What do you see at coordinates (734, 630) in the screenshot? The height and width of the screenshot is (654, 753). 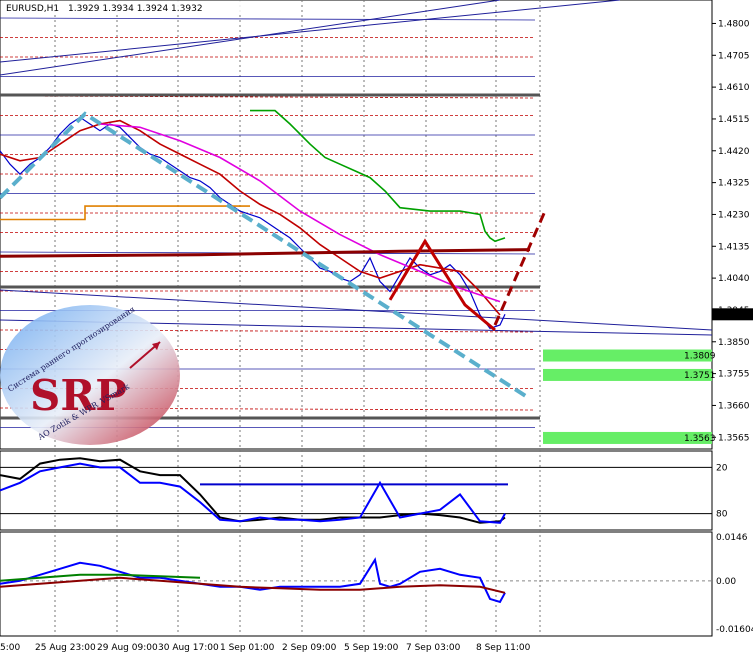 I see `ind2-level-label: -0.01604` at bounding box center [734, 630].